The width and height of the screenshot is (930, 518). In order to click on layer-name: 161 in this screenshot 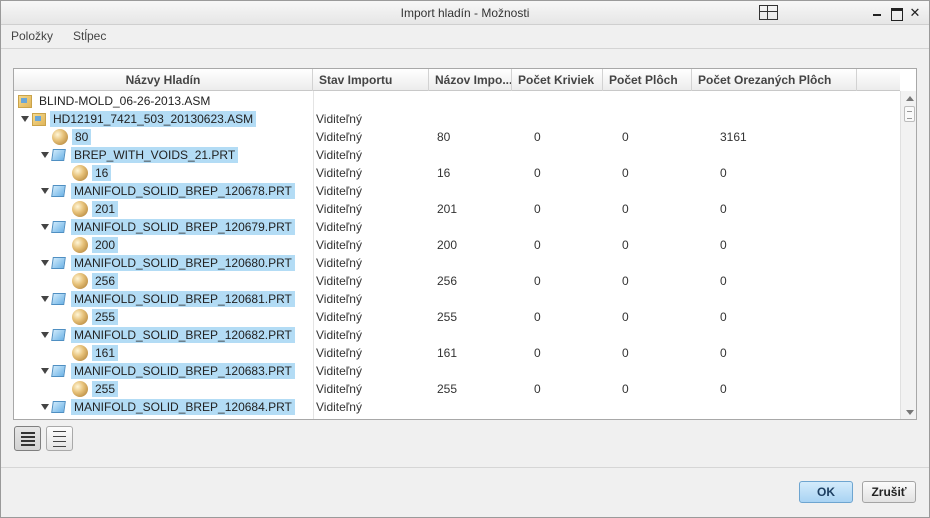, I will do `click(105, 353)`.